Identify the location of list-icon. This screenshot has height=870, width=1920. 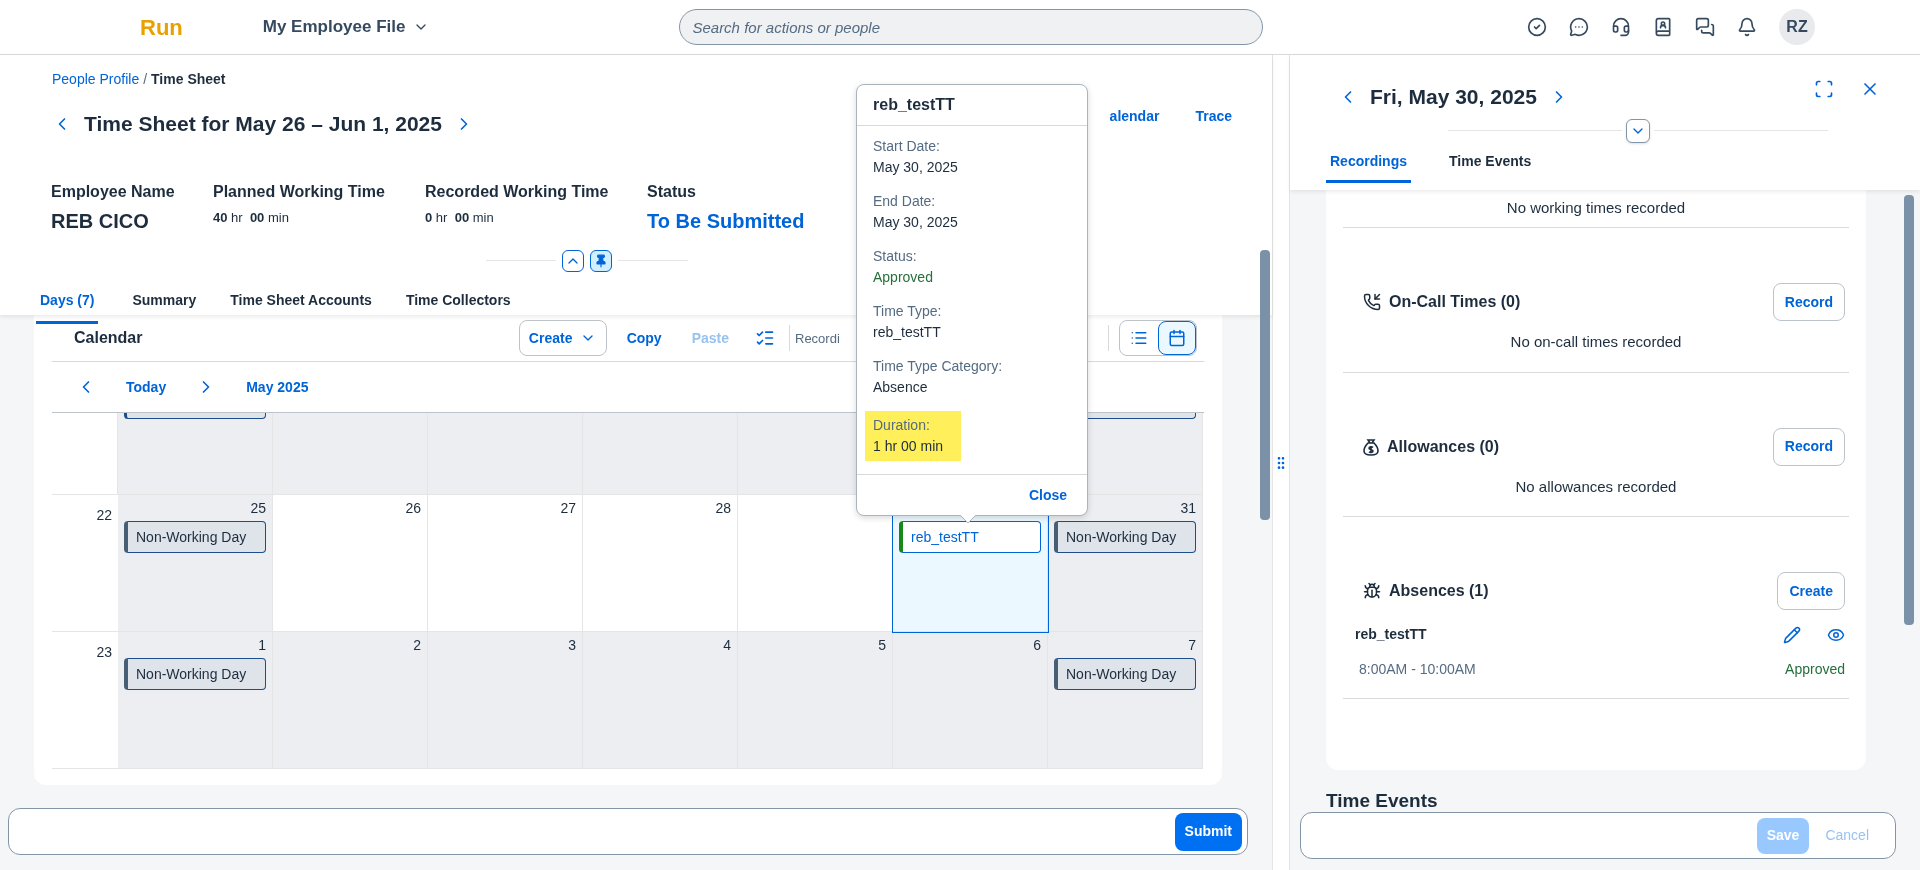
(1139, 338).